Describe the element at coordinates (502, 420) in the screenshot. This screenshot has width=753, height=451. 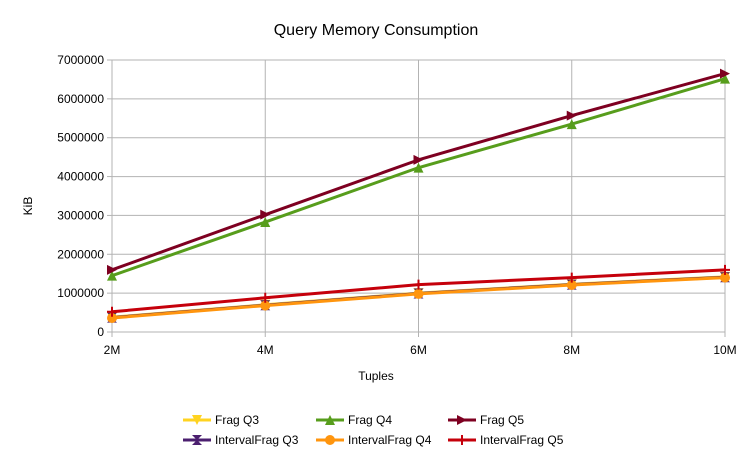
I see `legend-label: Frag Q5` at that location.